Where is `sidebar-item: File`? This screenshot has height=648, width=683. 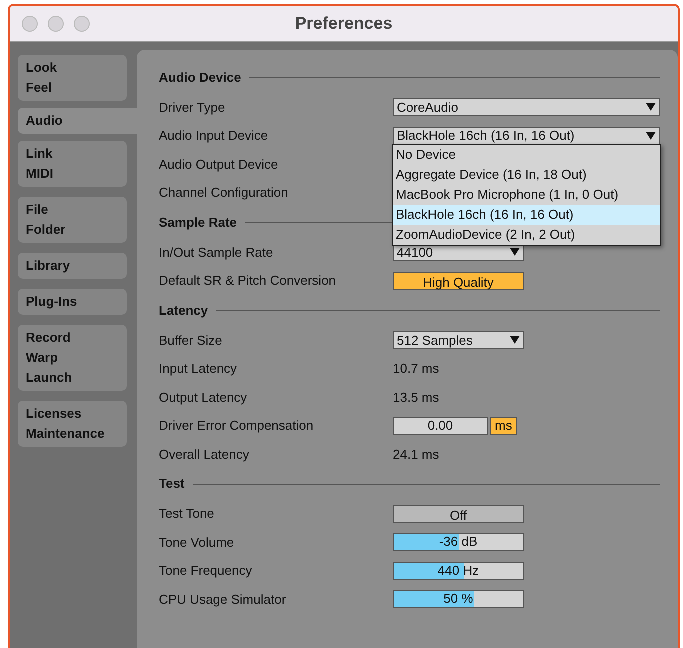 sidebar-item: File is located at coordinates (72, 210).